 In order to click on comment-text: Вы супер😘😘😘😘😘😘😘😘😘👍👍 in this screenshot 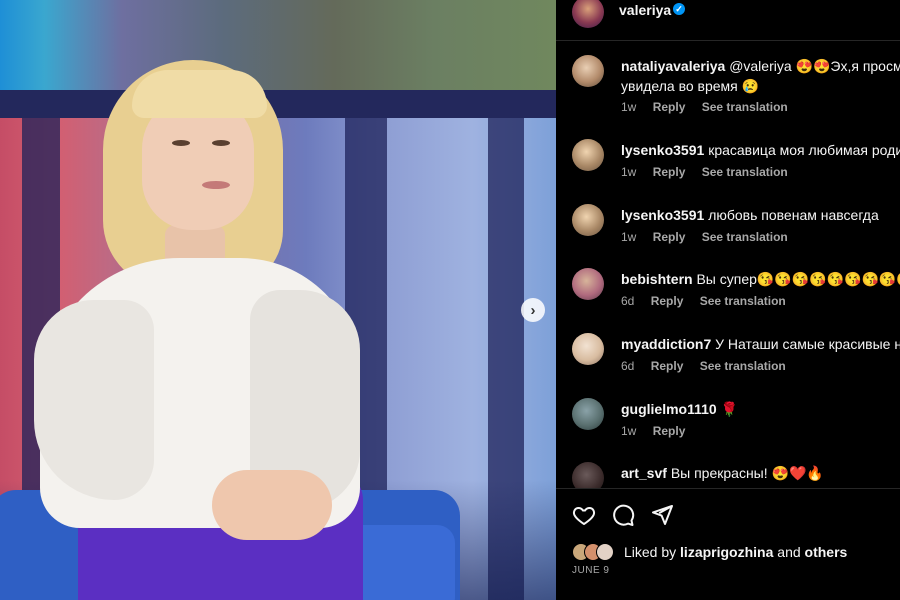, I will do `click(798, 279)`.